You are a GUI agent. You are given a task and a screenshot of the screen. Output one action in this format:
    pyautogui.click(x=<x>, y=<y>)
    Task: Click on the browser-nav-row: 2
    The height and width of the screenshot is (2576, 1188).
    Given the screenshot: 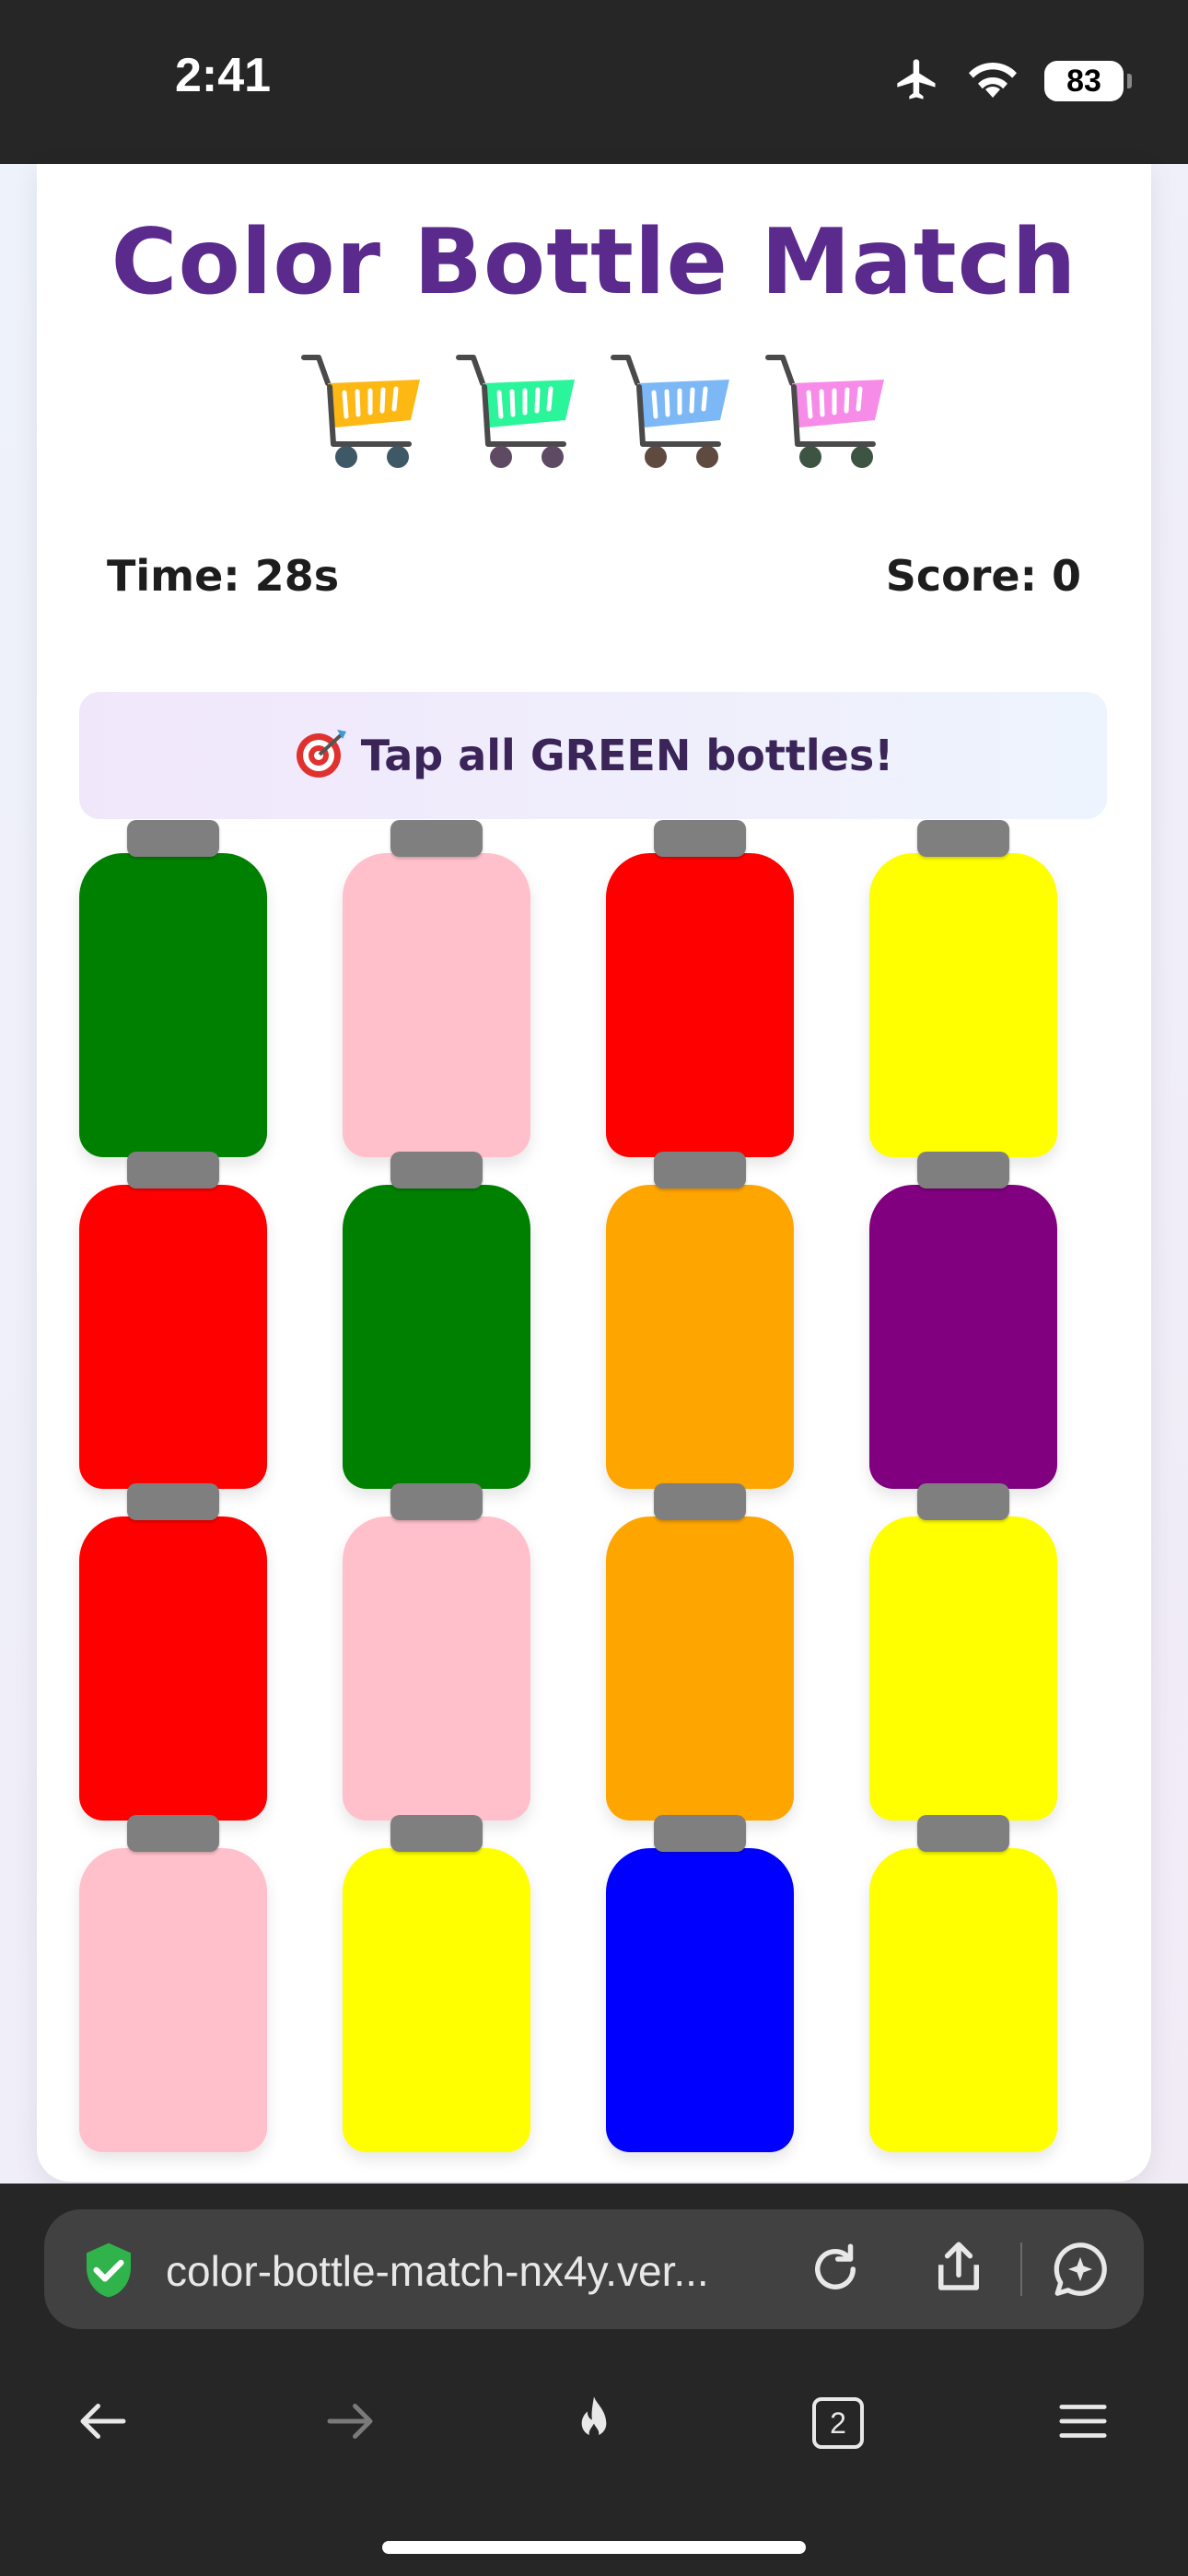 What is the action you would take?
    pyautogui.click(x=594, y=2423)
    